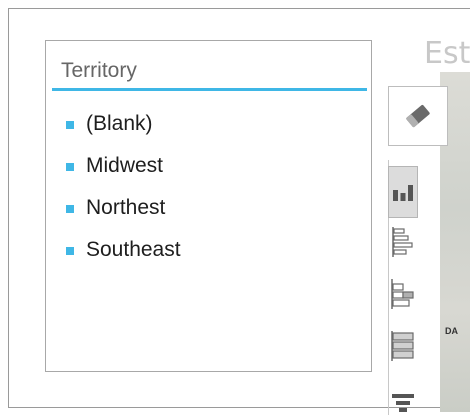  I want to click on slicer-item-blank: (Blank), so click(123, 124).